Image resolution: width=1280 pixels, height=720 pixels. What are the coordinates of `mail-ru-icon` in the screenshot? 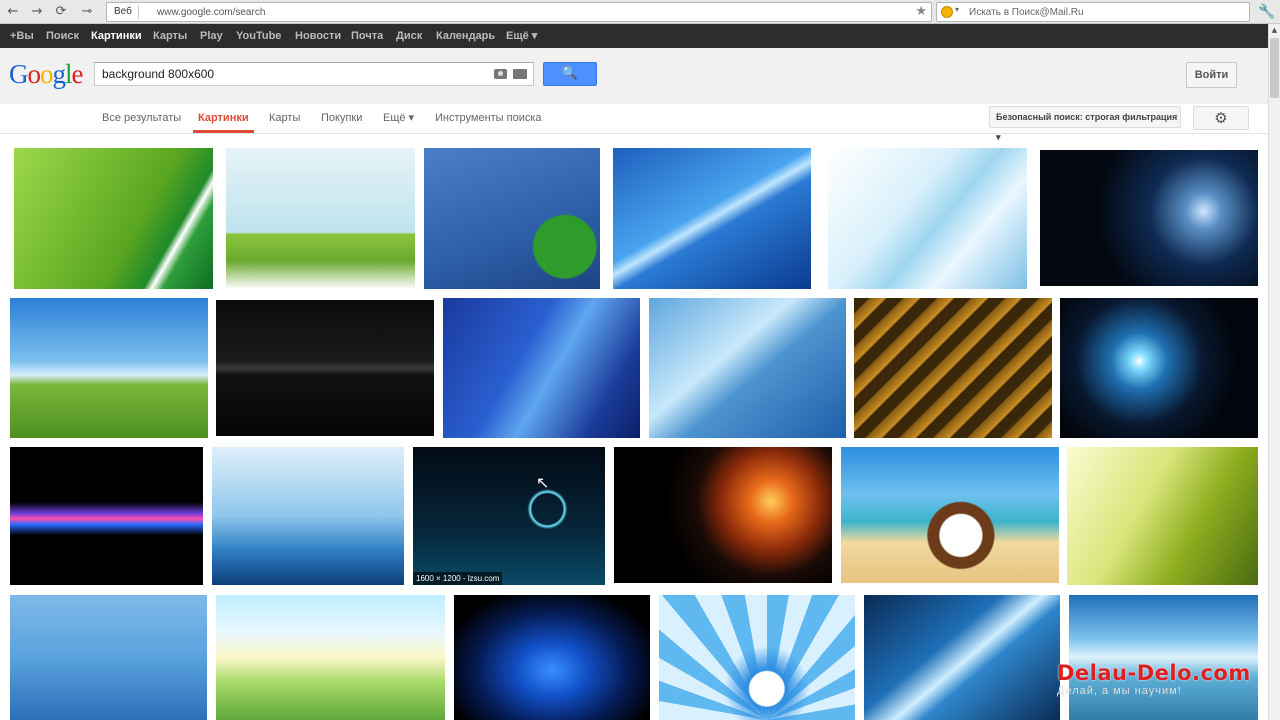 It's located at (947, 12).